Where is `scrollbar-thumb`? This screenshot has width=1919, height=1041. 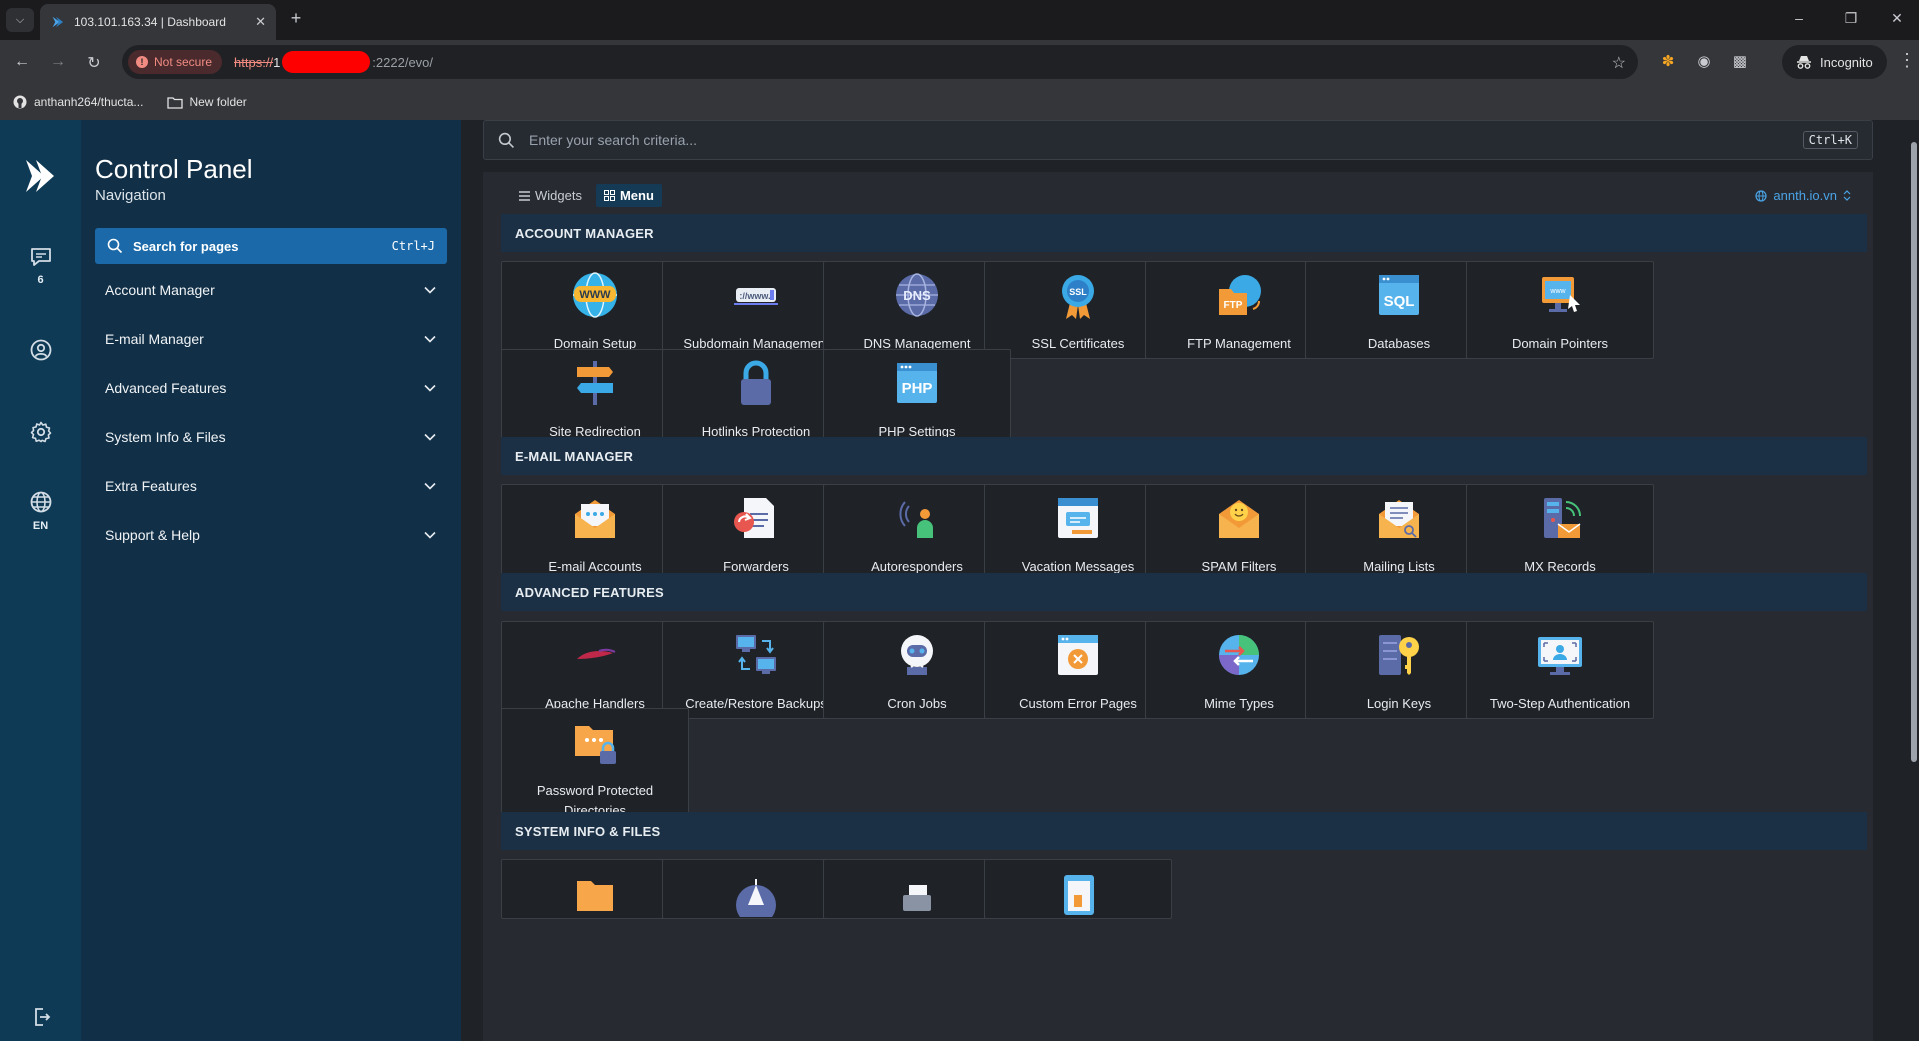
scrollbar-thumb is located at coordinates (1914, 452).